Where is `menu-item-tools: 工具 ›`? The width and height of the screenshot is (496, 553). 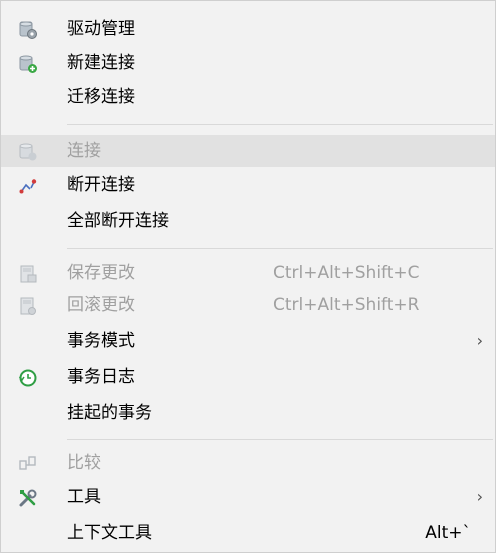
menu-item-tools: 工具 › is located at coordinates (248, 497).